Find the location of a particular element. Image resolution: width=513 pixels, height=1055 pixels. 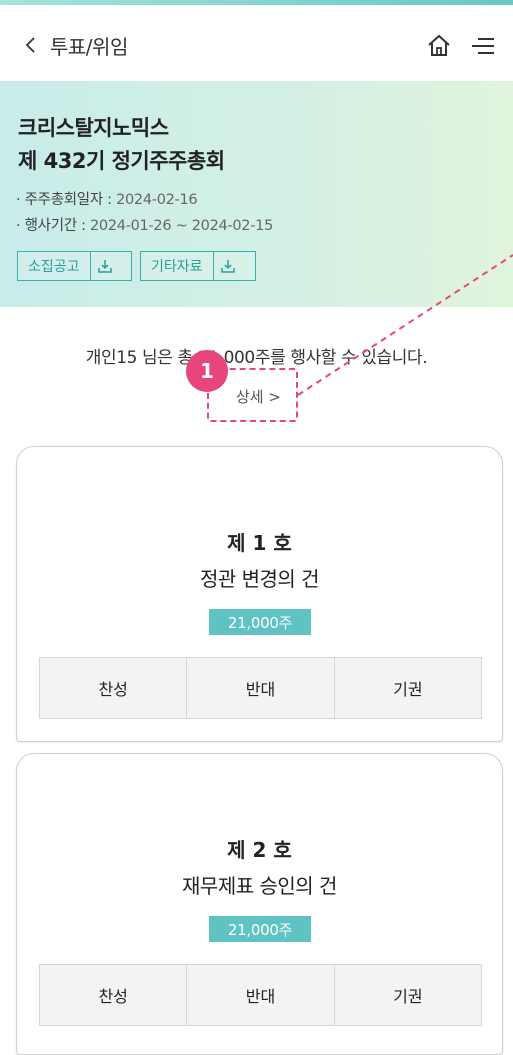

back-button: 투표/위임 is located at coordinates (75, 45).